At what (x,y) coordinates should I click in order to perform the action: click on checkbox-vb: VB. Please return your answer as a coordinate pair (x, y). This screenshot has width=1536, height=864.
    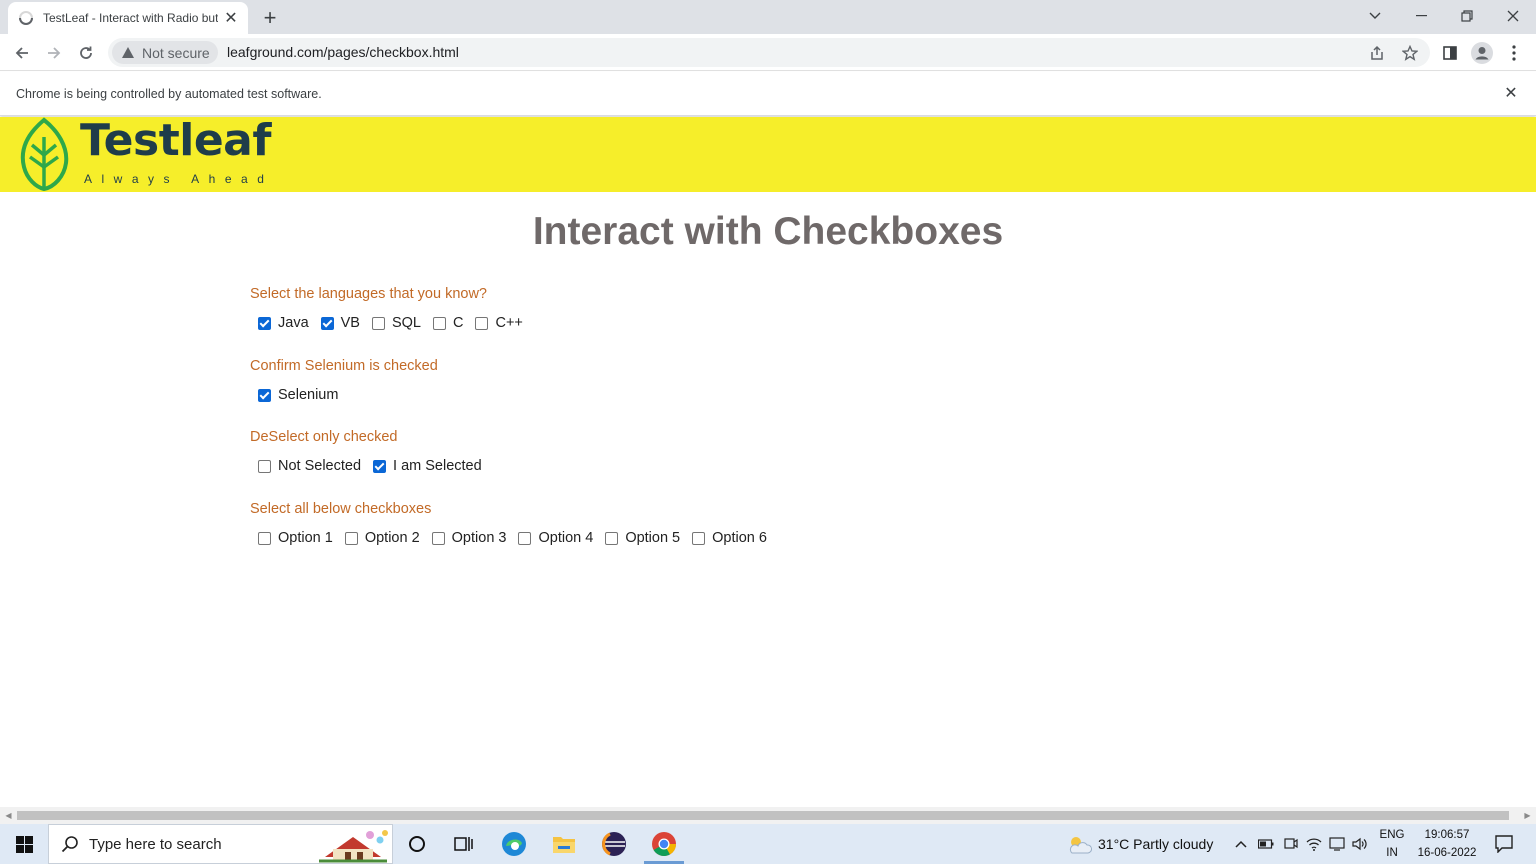
    Looking at the image, I should click on (340, 323).